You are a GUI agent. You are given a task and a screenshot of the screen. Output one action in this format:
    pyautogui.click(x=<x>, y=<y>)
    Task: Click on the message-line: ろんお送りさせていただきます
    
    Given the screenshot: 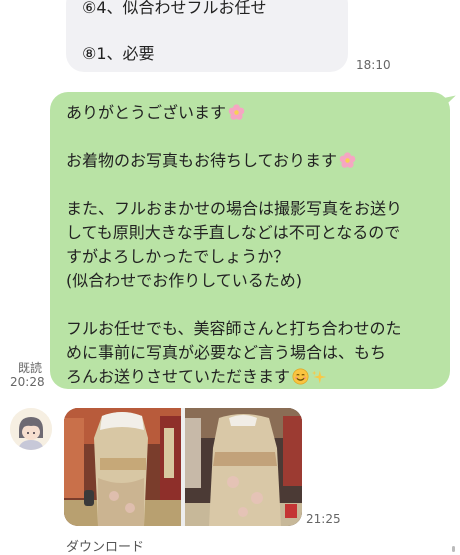 What is the action you would take?
    pyautogui.click(x=178, y=376)
    